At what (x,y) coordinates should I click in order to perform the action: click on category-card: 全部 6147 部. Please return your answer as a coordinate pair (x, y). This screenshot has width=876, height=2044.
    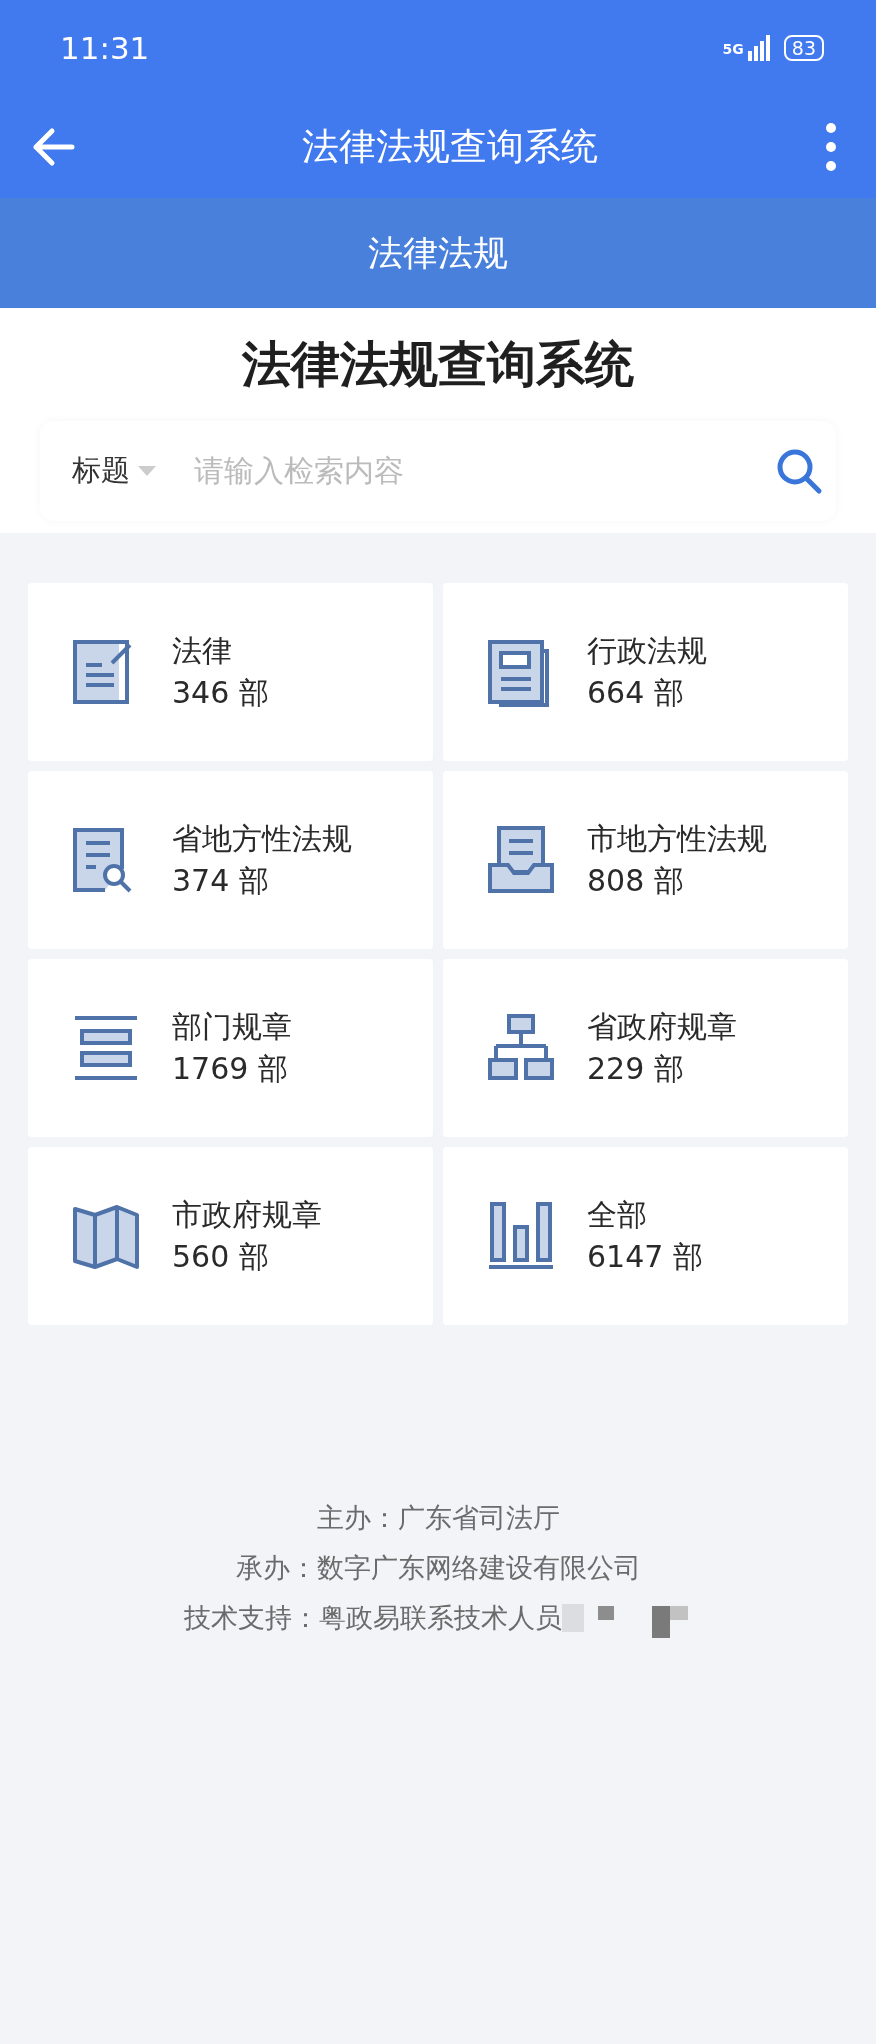
    Looking at the image, I should click on (645, 1235).